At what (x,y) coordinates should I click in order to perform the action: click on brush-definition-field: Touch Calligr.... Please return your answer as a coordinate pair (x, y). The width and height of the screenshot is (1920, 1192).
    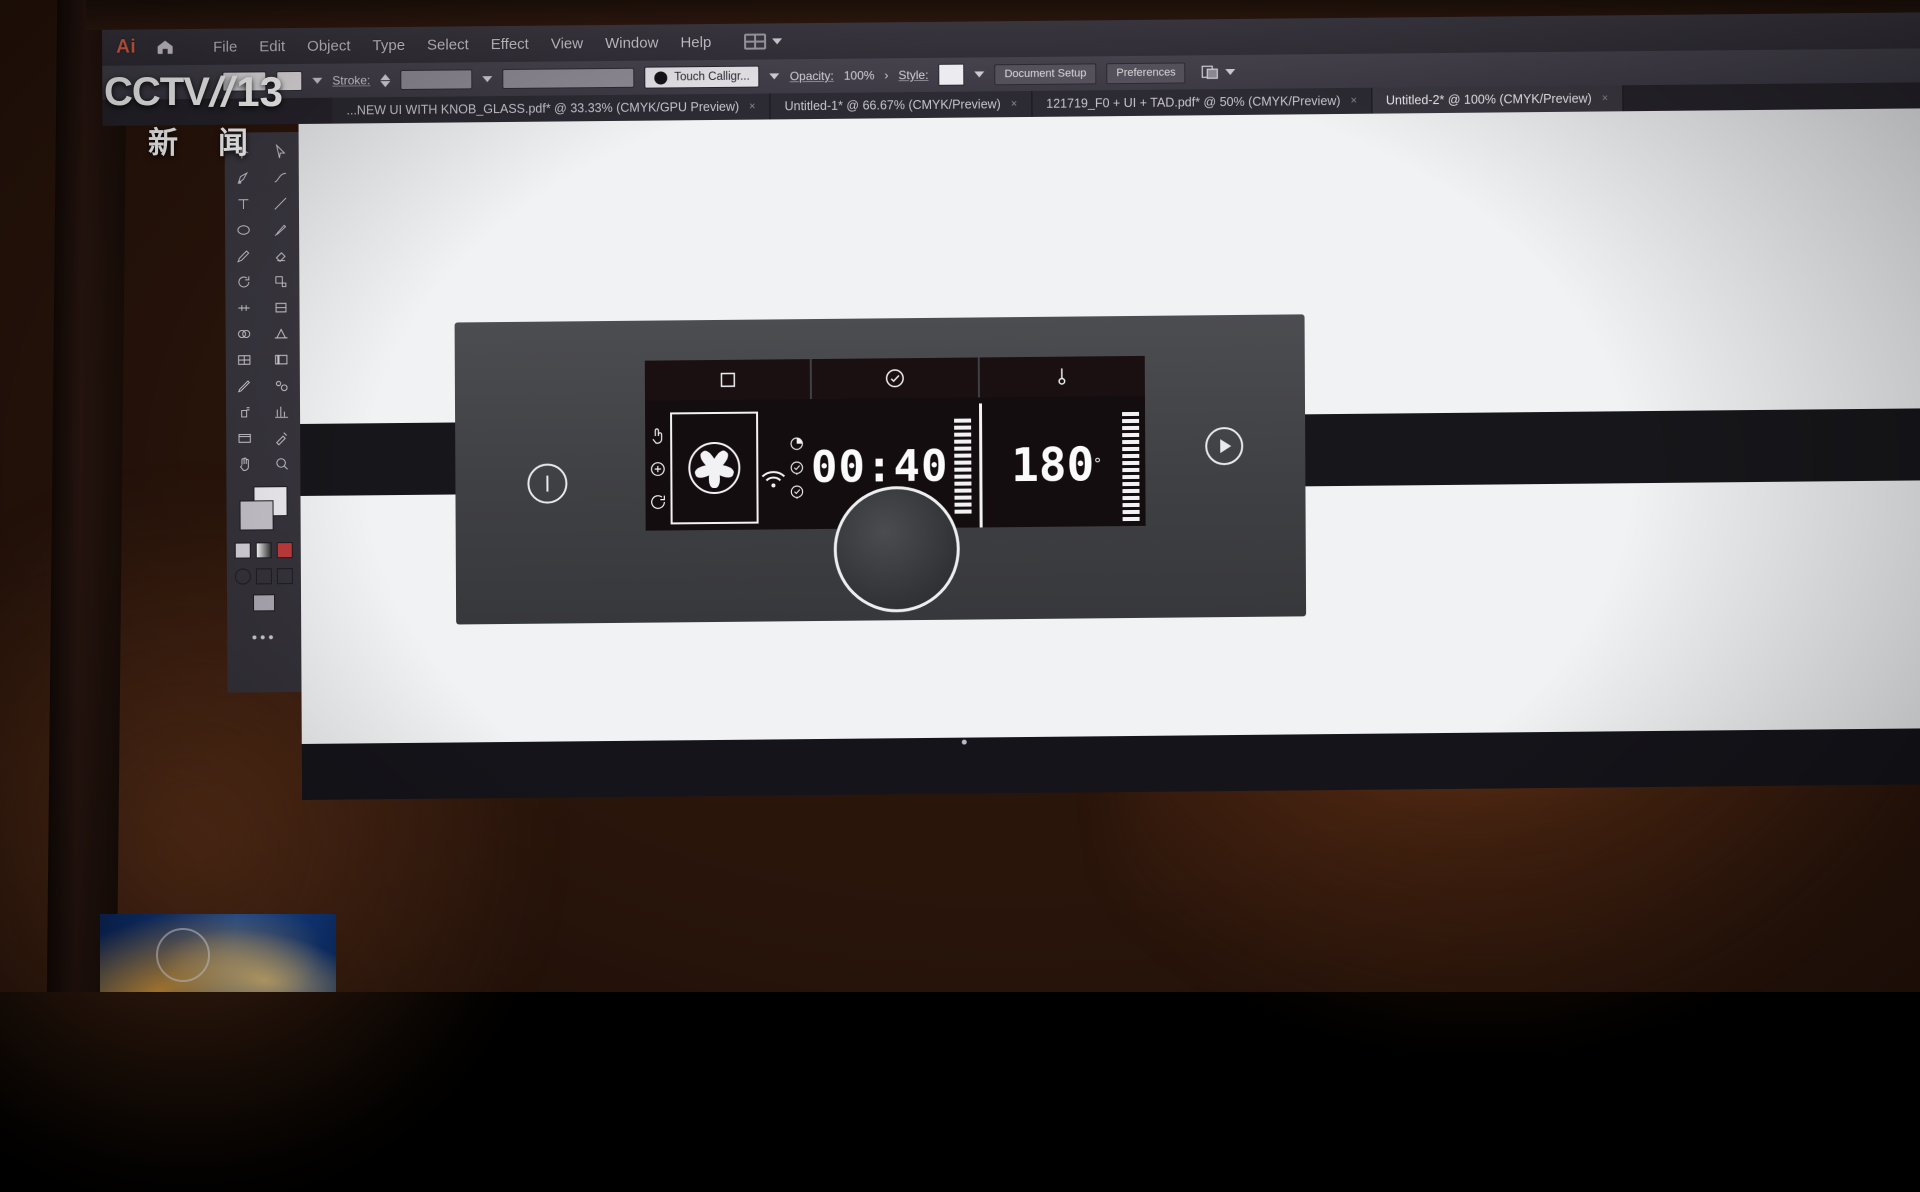
    Looking at the image, I should click on (702, 77).